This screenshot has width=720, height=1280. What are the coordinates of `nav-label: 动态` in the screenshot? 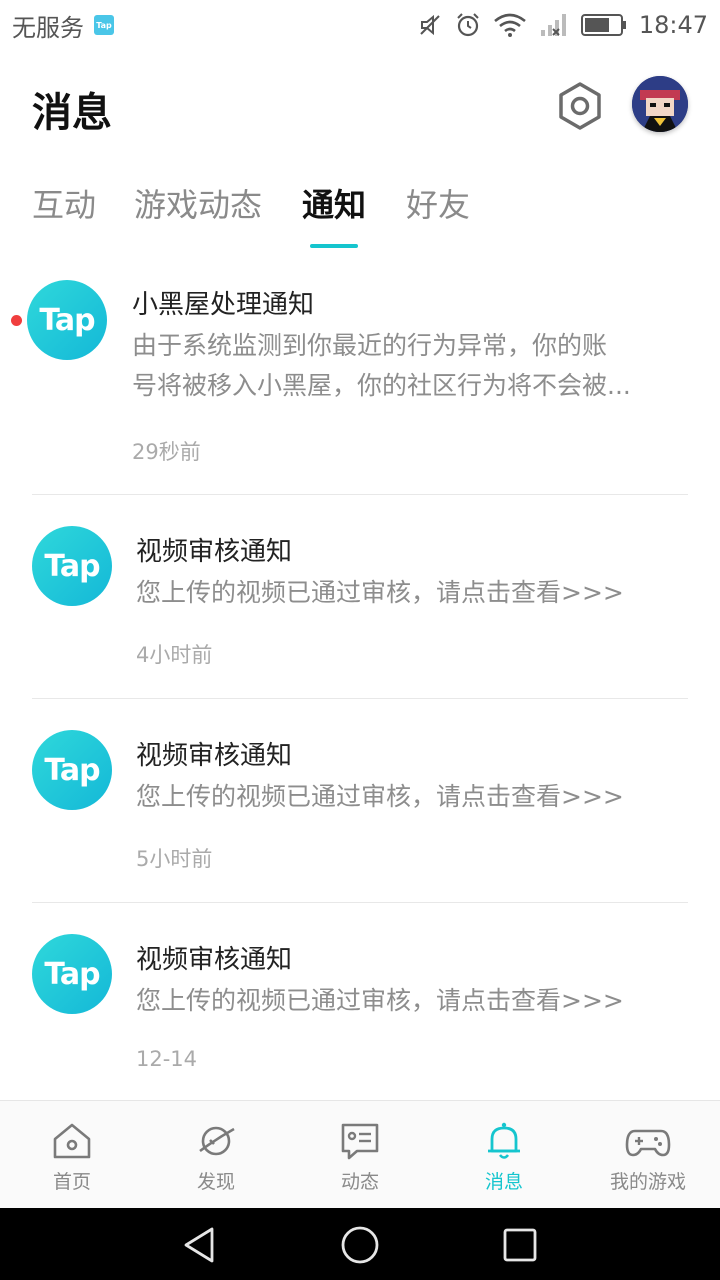 It's located at (359, 1182).